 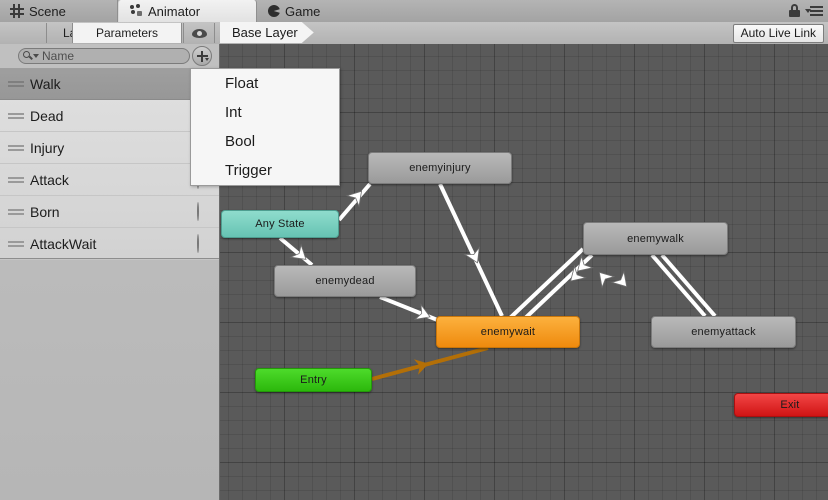 I want to click on chevron-down-icon, so click(x=36, y=56).